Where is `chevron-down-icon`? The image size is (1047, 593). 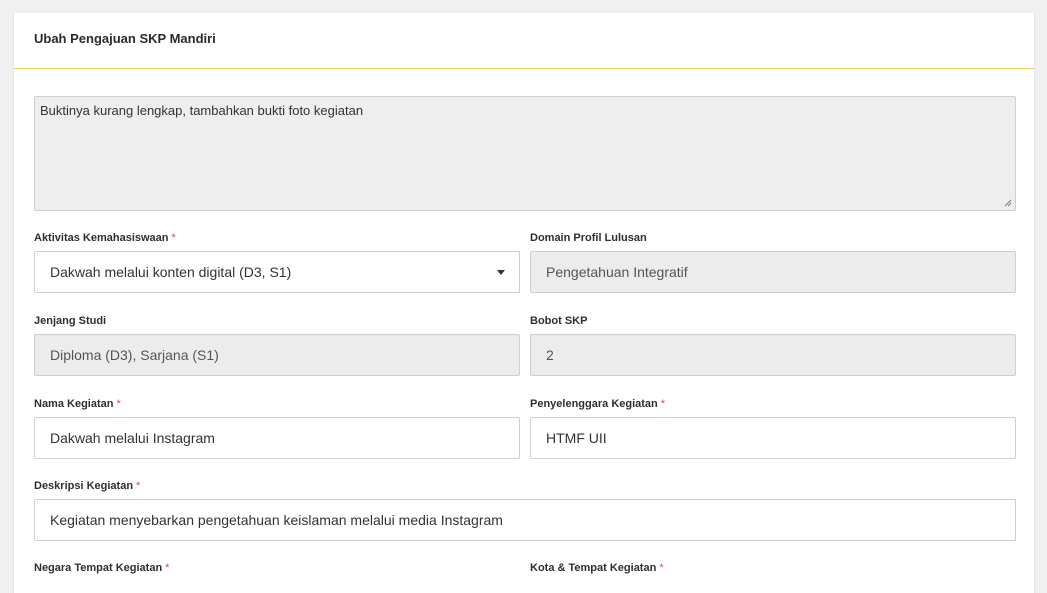 chevron-down-icon is located at coordinates (501, 272).